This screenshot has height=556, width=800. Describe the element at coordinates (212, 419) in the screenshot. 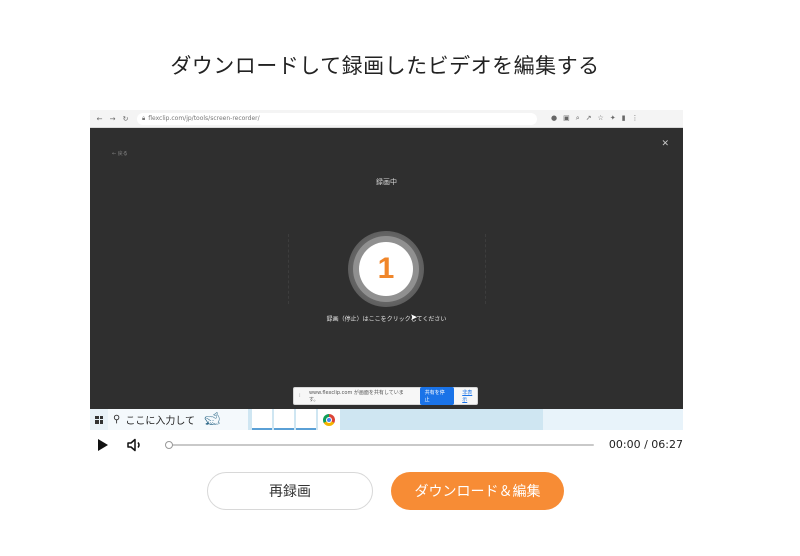

I see `whale-icon: 🐋︎` at that location.